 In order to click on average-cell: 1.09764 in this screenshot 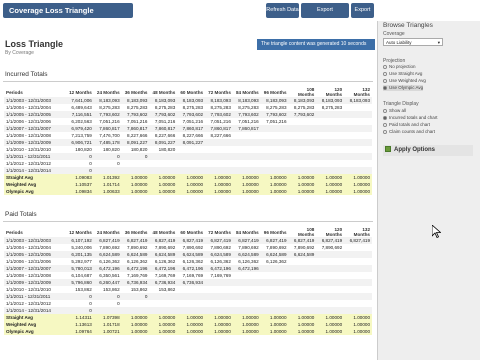, I will do `click(80, 331)`.